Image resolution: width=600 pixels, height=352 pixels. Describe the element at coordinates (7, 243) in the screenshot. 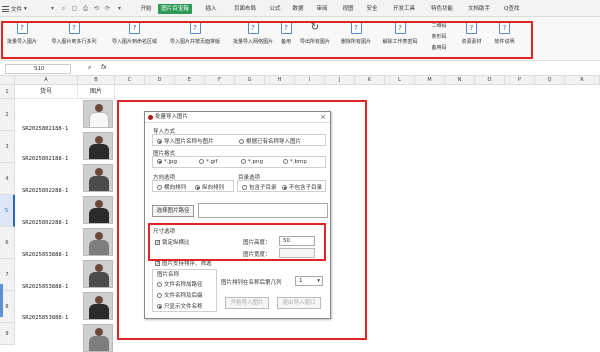

I see `row-header: 6` at that location.